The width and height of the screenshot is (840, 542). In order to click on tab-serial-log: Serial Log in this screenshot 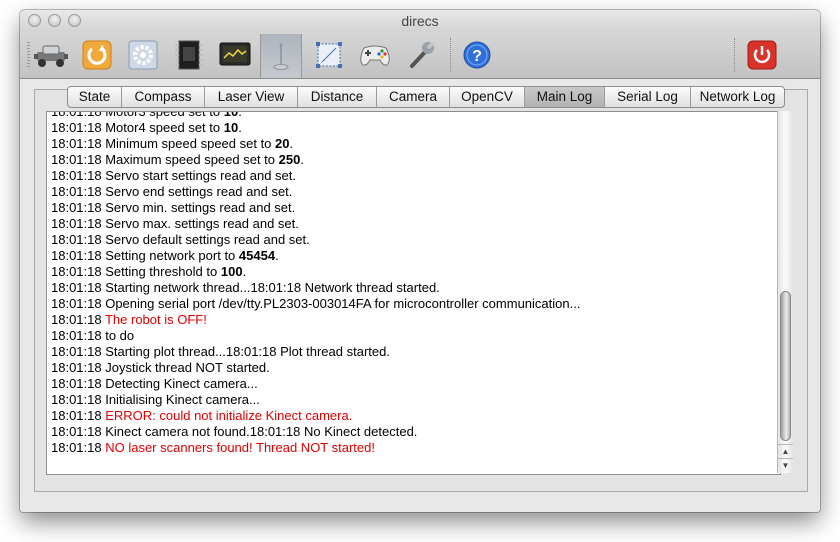, I will do `click(647, 97)`.